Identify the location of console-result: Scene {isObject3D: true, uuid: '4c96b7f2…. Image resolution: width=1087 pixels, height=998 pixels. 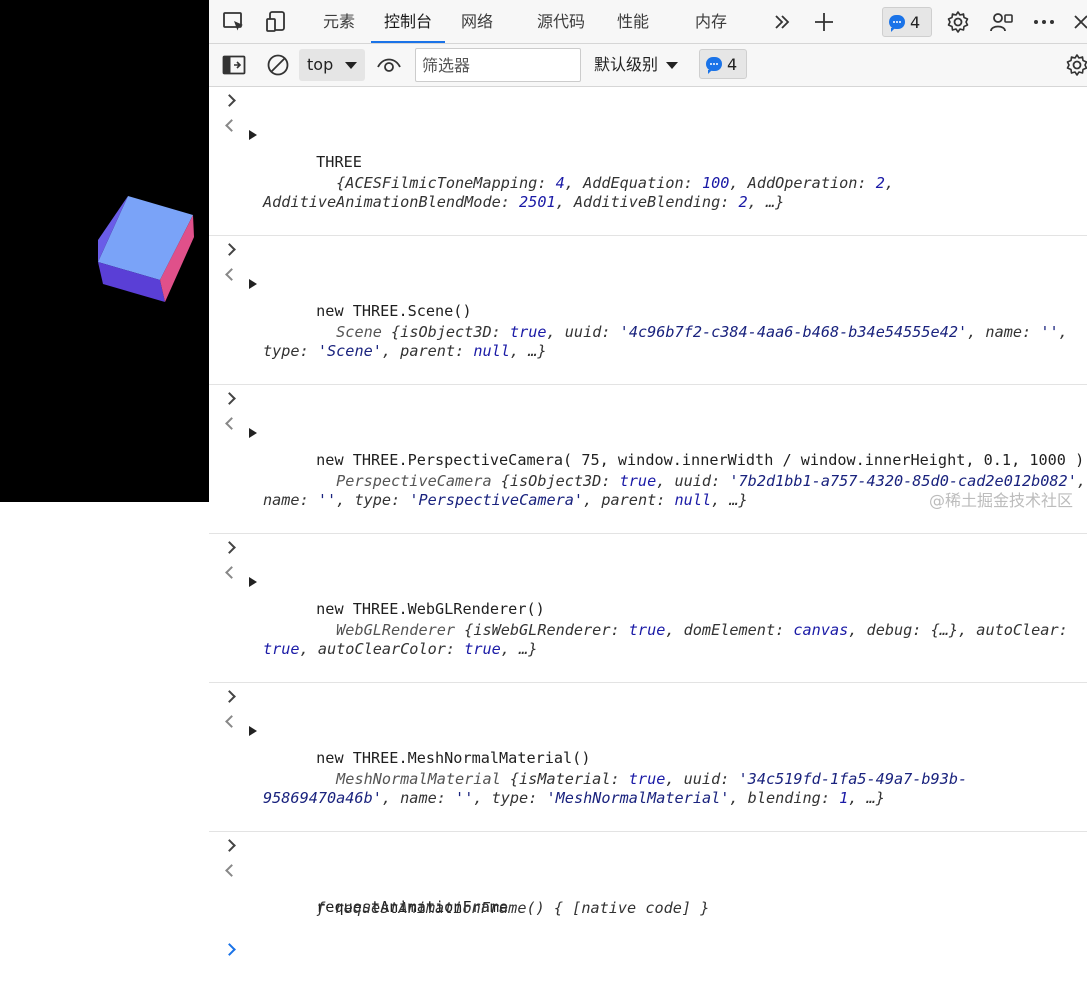
(648, 323).